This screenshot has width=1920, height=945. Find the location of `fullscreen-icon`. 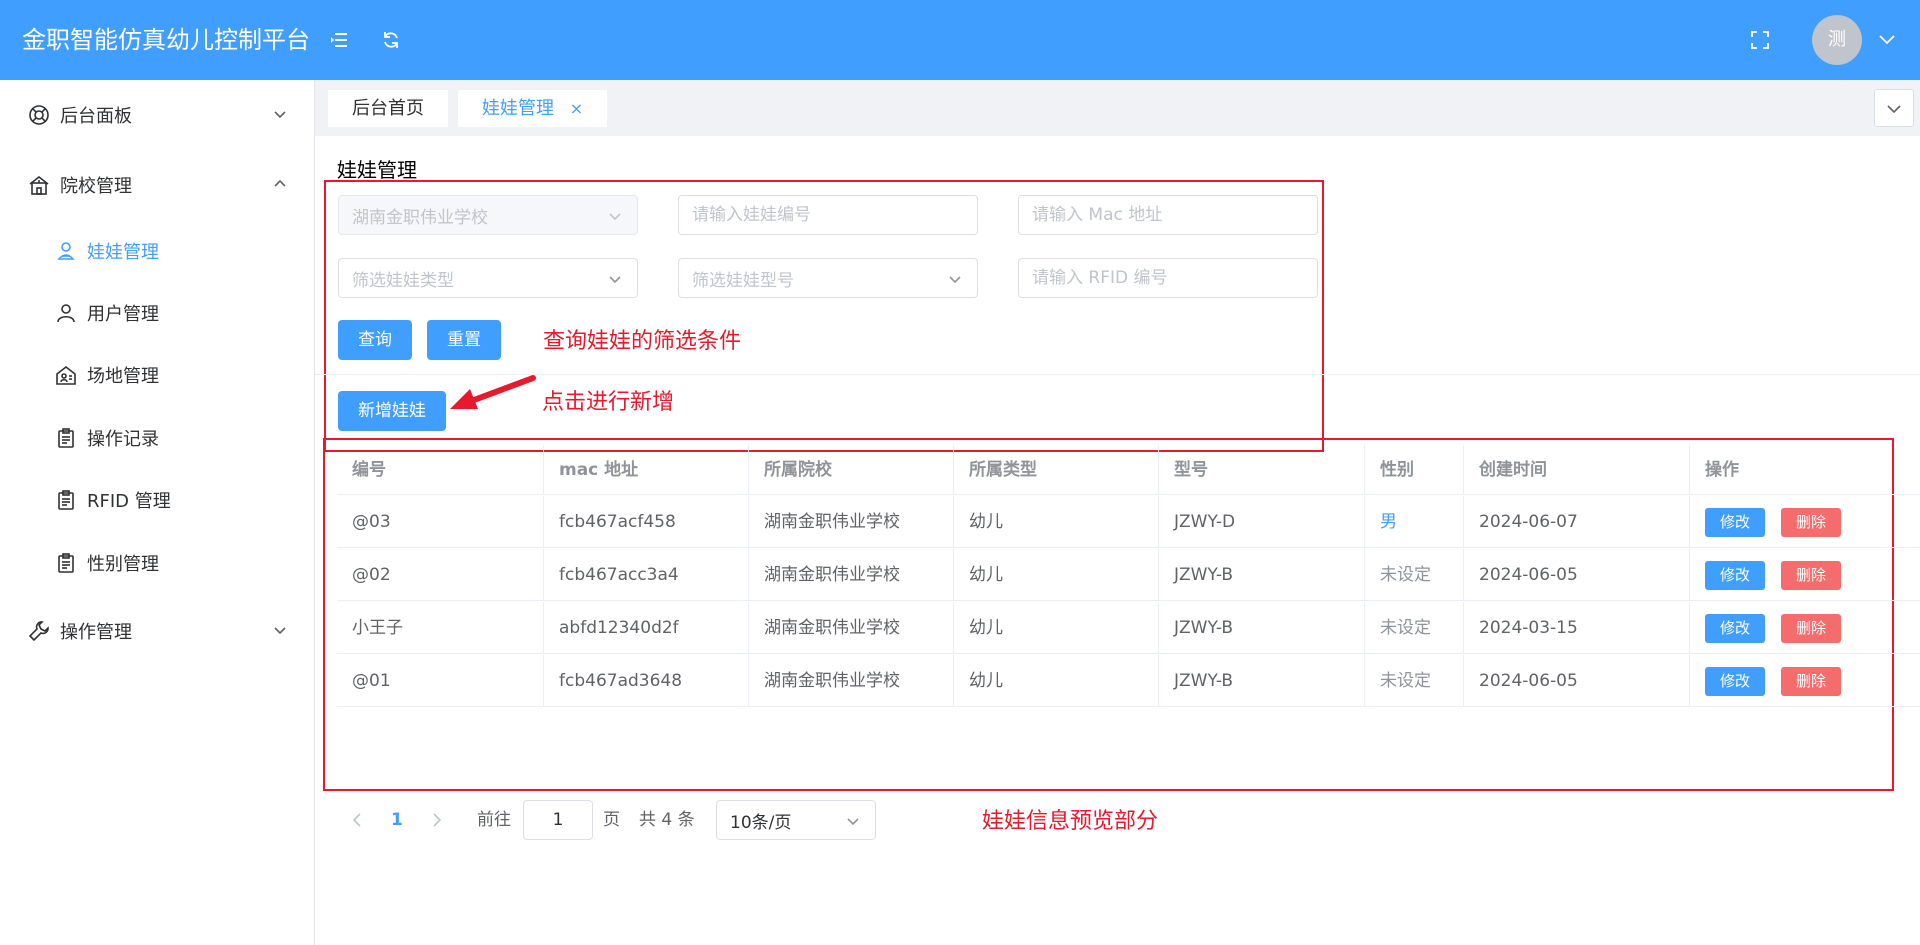

fullscreen-icon is located at coordinates (1760, 40).